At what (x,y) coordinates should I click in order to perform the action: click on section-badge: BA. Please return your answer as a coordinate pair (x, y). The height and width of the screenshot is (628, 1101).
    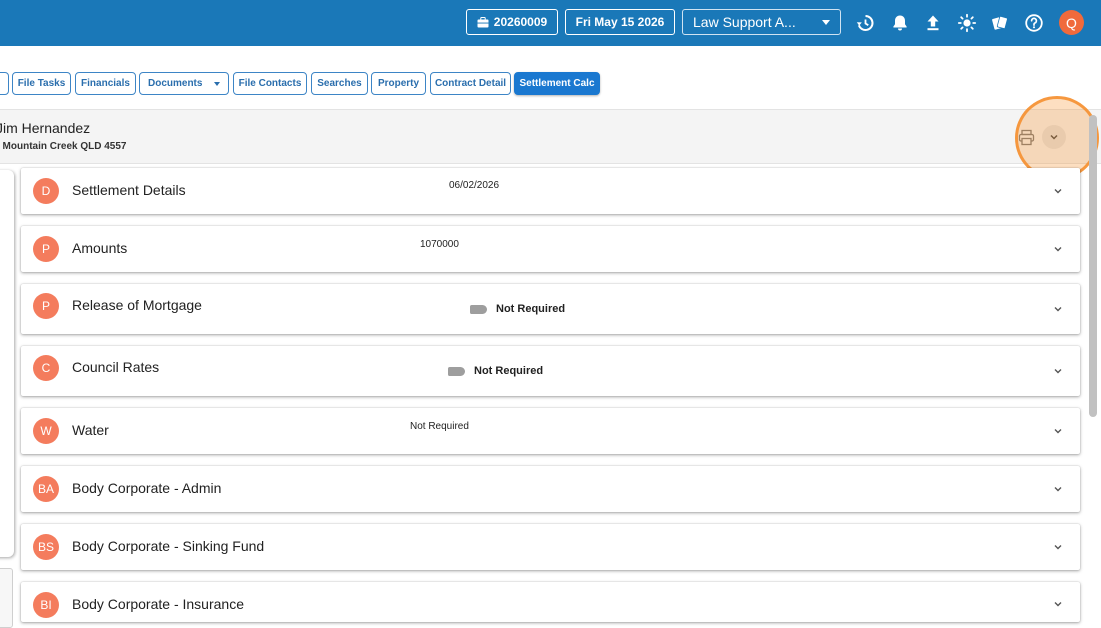
    Looking at the image, I should click on (46, 489).